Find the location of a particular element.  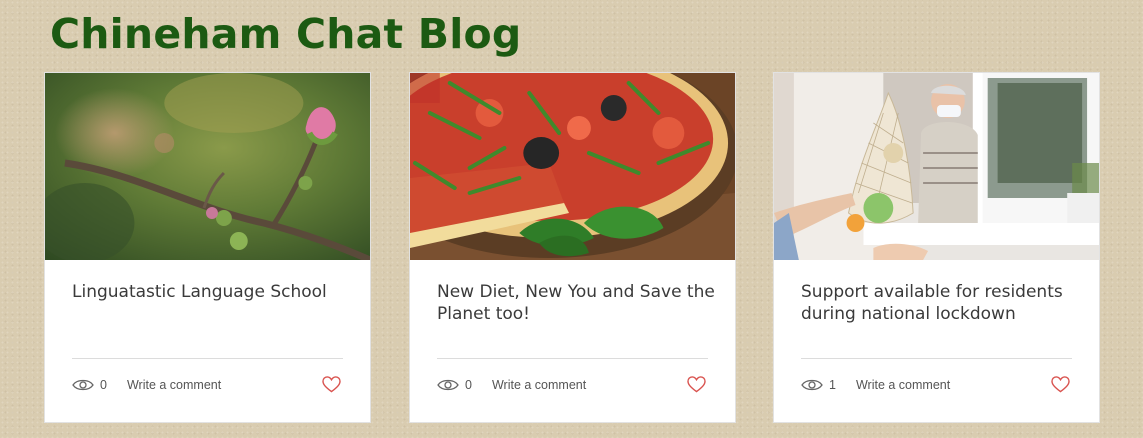

post-image-delivery is located at coordinates (936, 166).